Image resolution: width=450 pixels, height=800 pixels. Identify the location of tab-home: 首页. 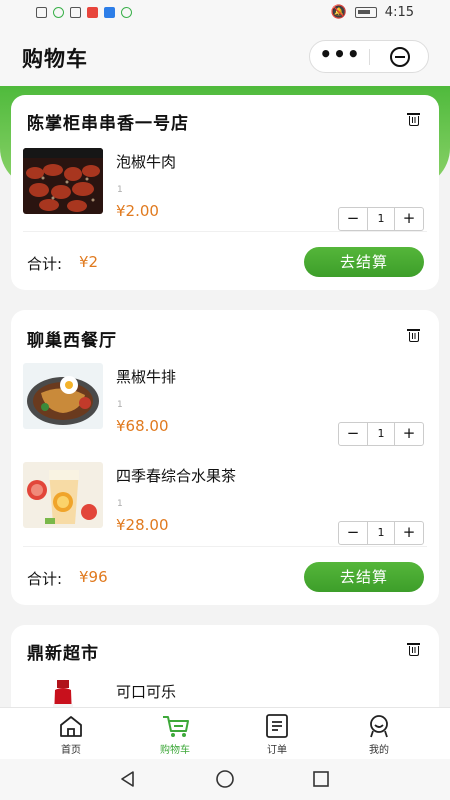
(71, 734).